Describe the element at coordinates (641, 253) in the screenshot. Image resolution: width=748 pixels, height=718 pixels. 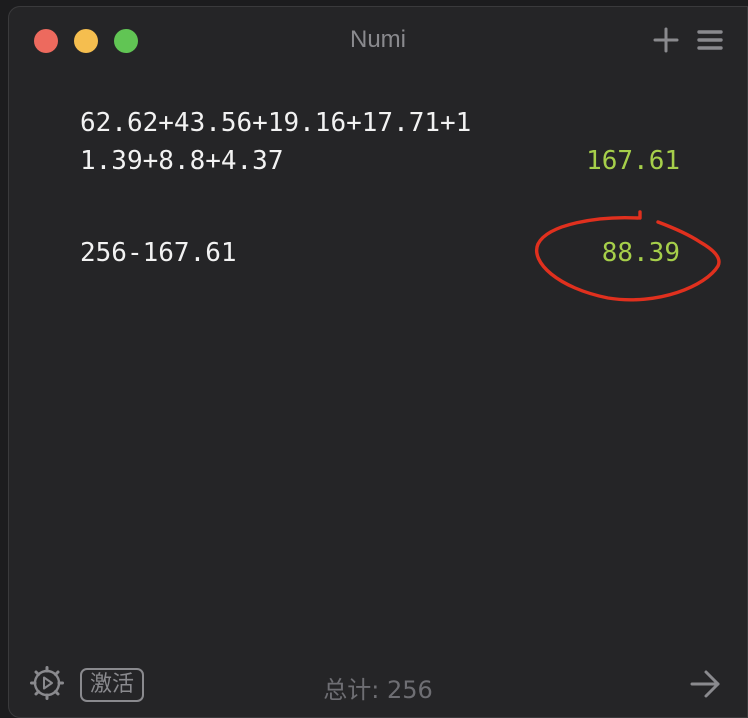
I see `result-line-4: 88.39` at that location.